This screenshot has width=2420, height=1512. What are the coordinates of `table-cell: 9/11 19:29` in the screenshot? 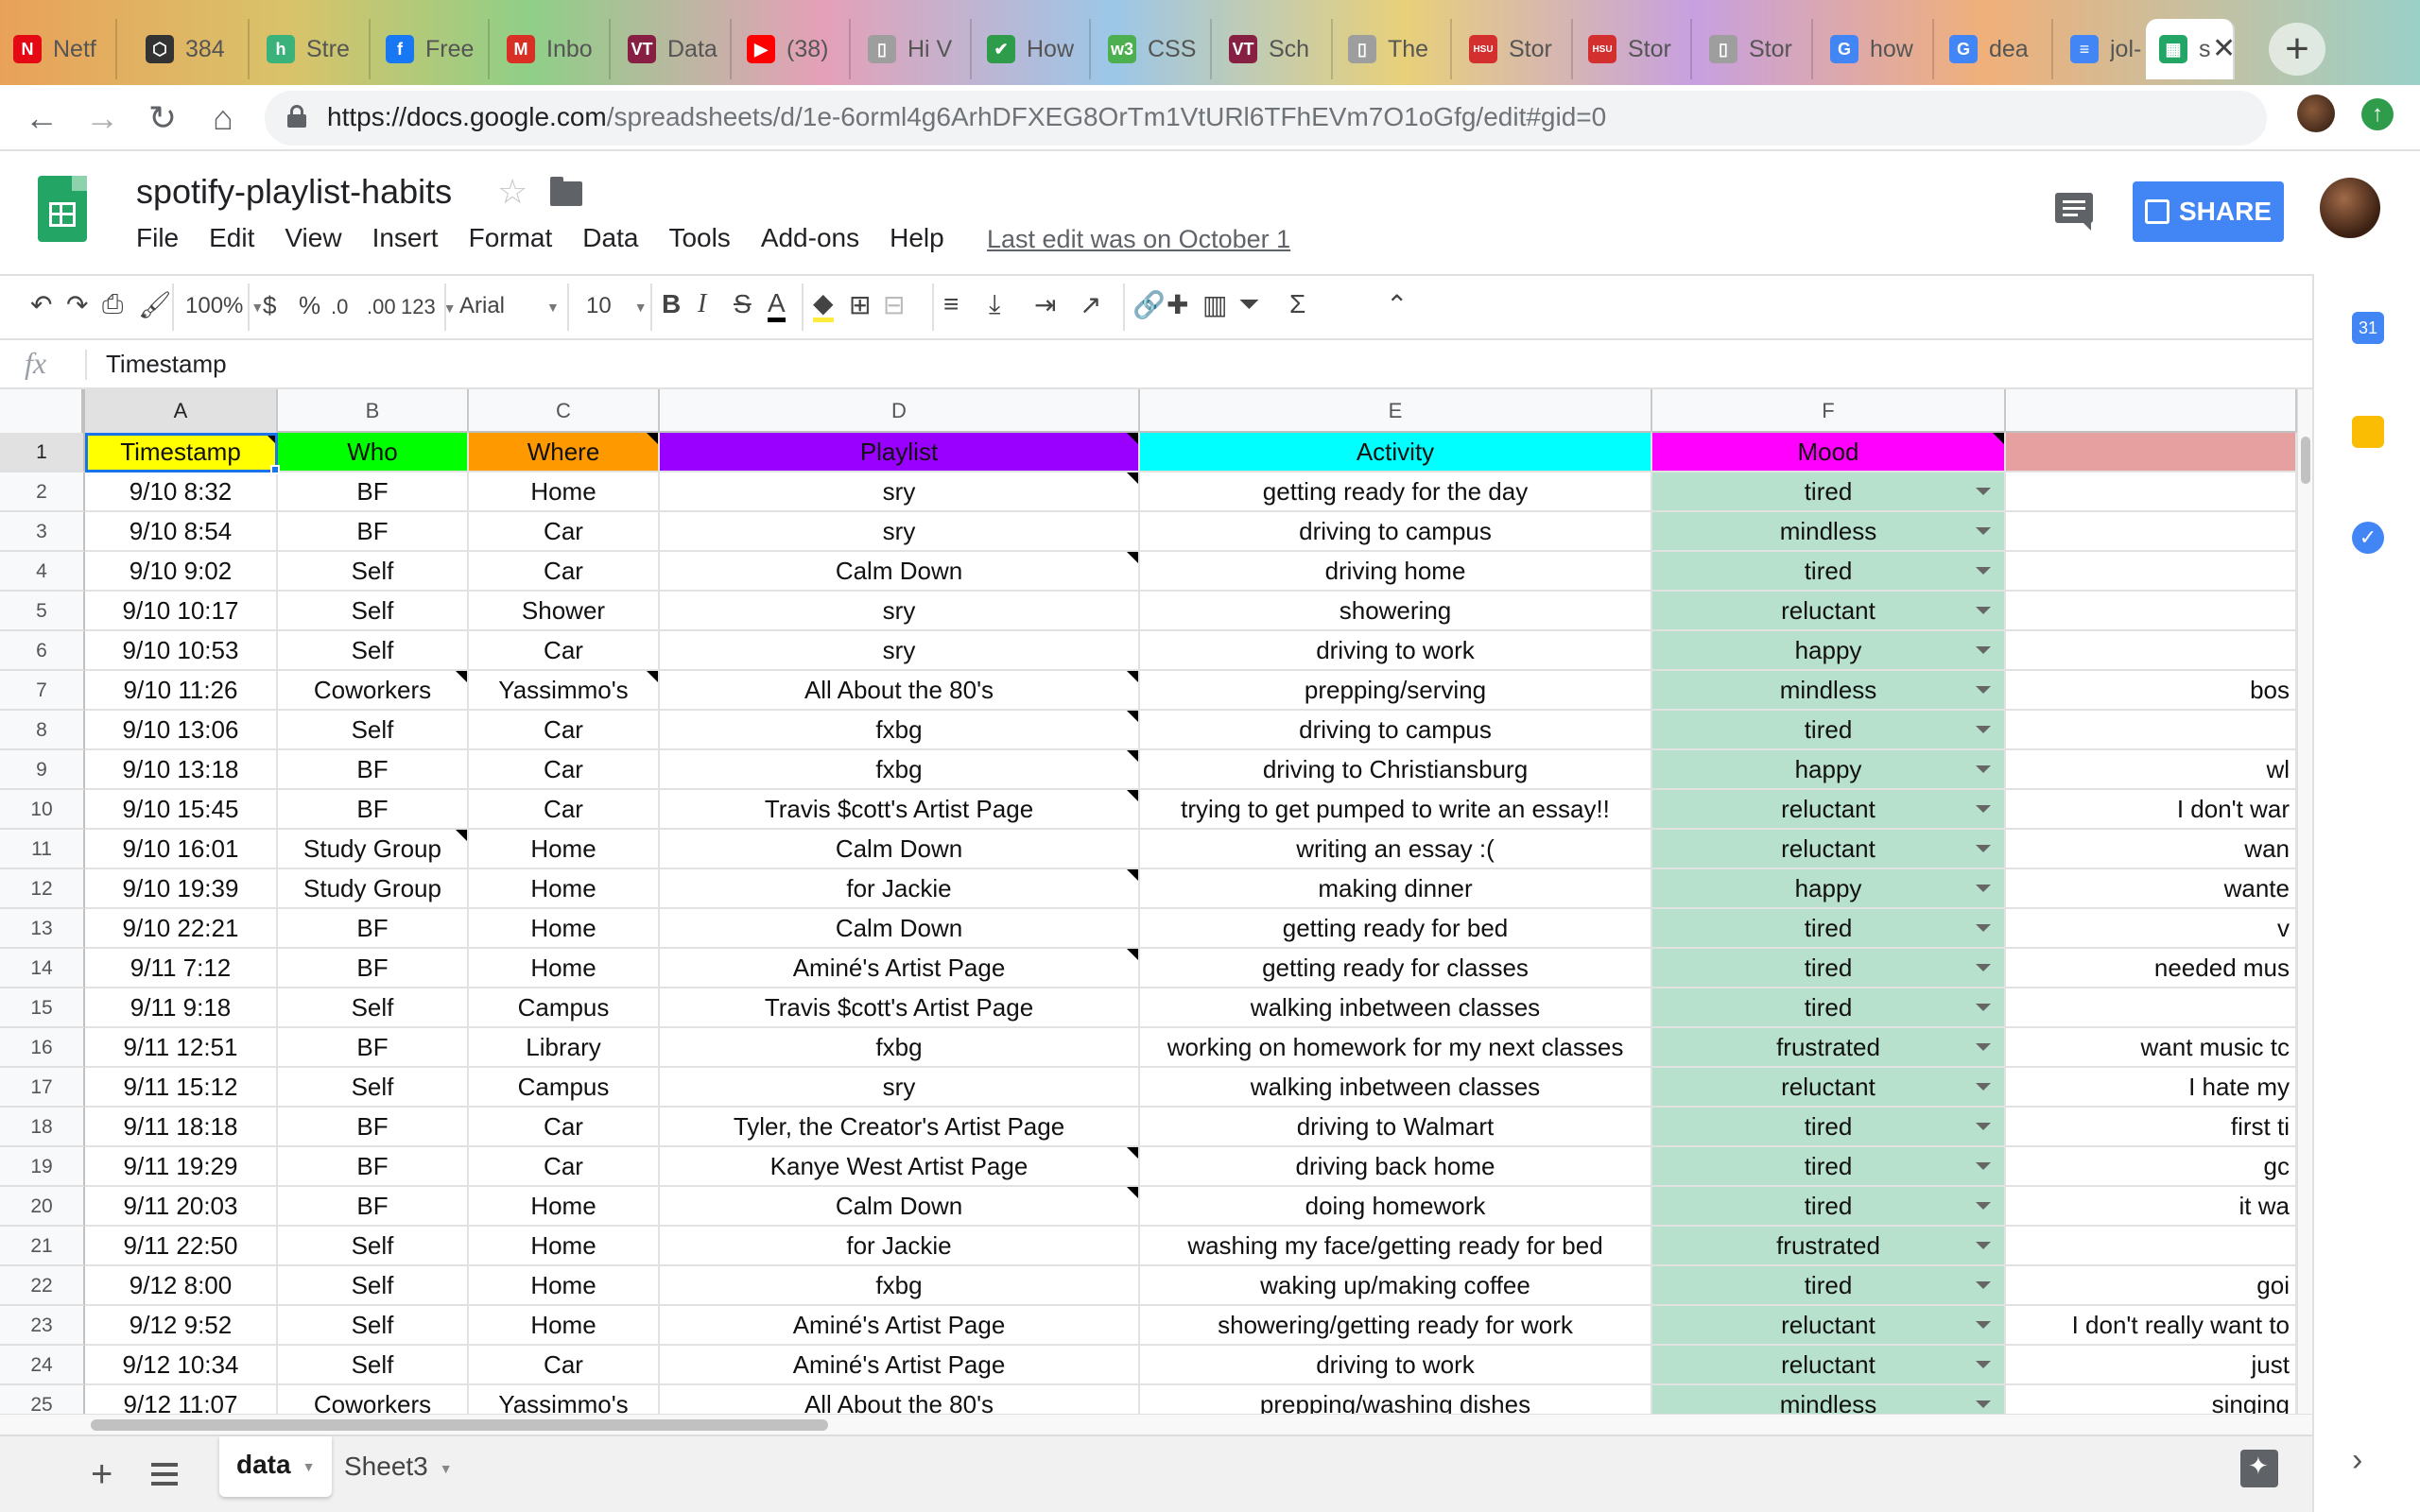 It's located at (181, 1167).